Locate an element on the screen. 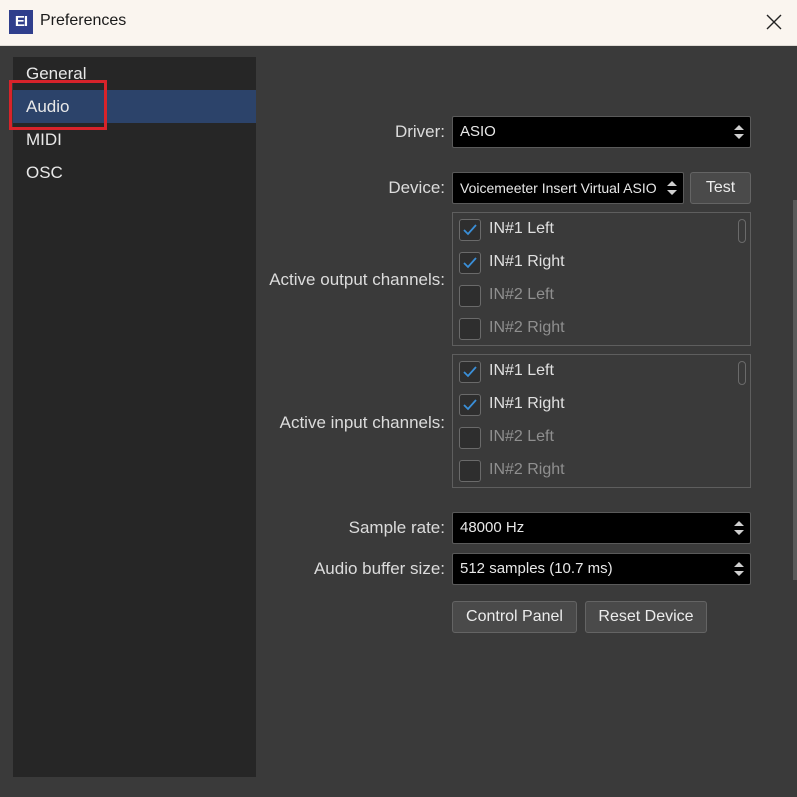  output-scrollbar-thumb is located at coordinates (742, 231).